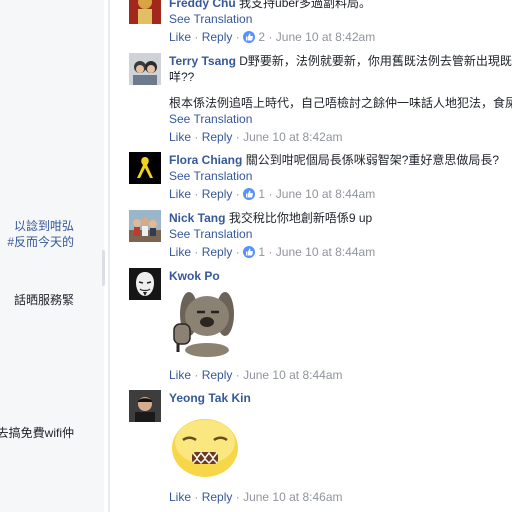  I want to click on author-name: Flora Chiang, so click(205, 160).